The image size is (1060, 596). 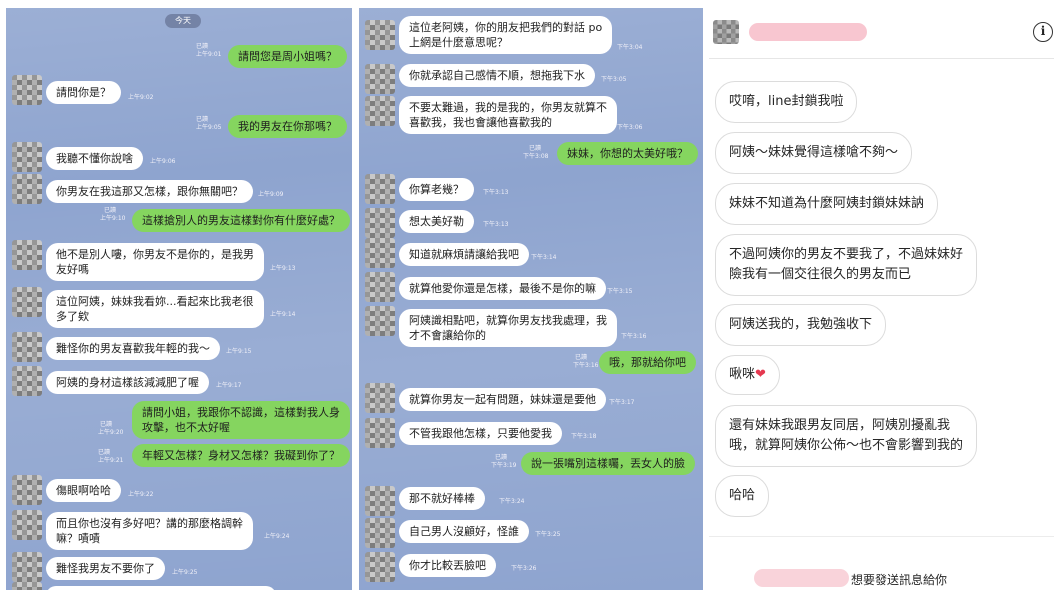 What do you see at coordinates (506, 35) in the screenshot?
I see `received-message-bubble: 這位老阿姨，你的朋友把我們的對話 po 上網是什麼意思呢？` at bounding box center [506, 35].